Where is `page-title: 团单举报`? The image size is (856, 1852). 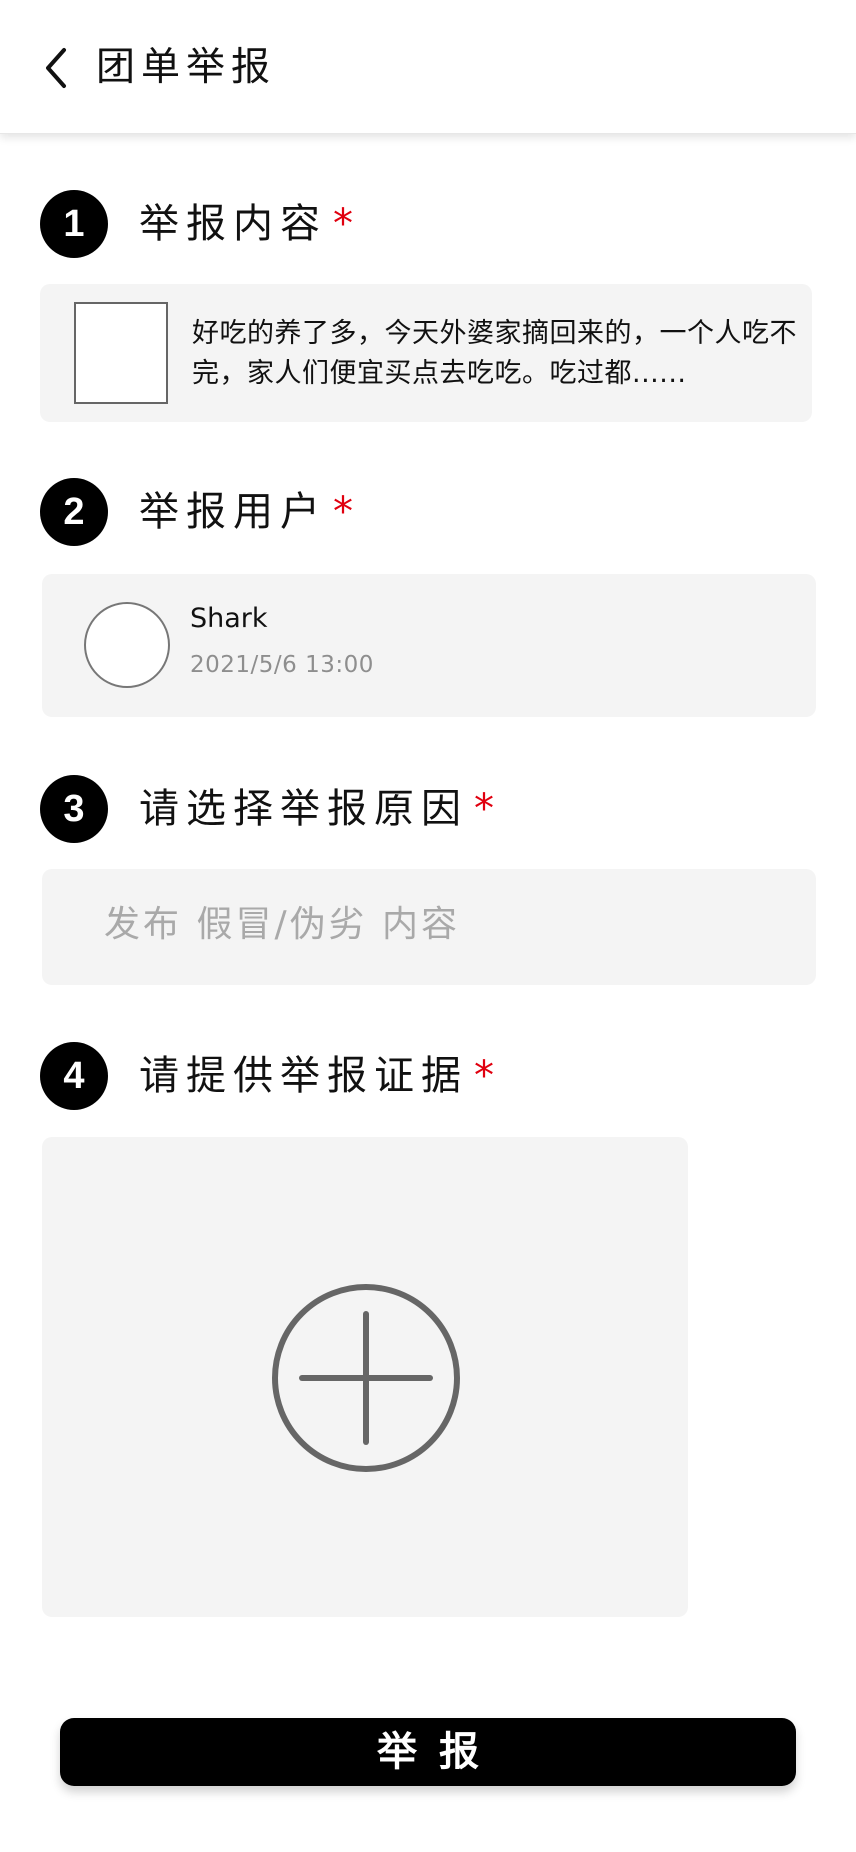
page-title: 团单举报 is located at coordinates (186, 67).